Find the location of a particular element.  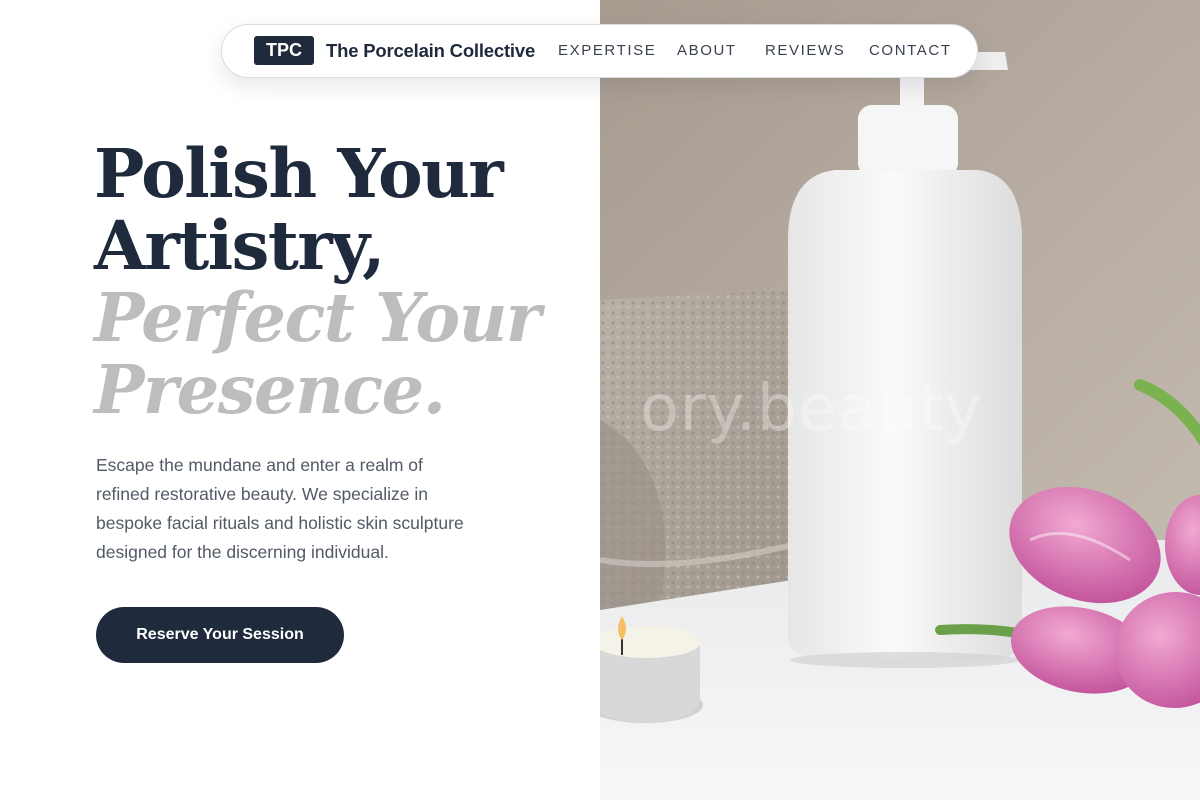

headline-line-1: Polish Your is located at coordinates (299, 173).